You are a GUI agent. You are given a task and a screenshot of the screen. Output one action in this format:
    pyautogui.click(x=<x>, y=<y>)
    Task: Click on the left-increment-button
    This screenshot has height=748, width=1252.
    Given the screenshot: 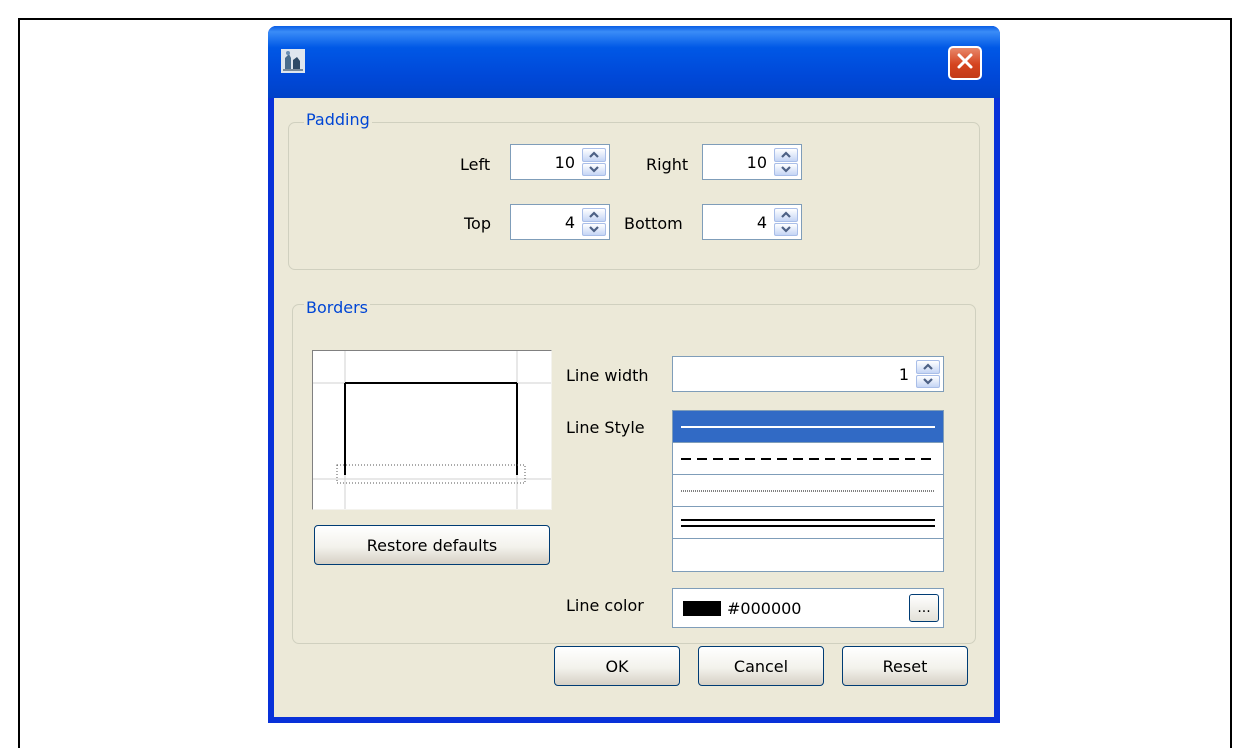 What is the action you would take?
    pyautogui.click(x=594, y=155)
    